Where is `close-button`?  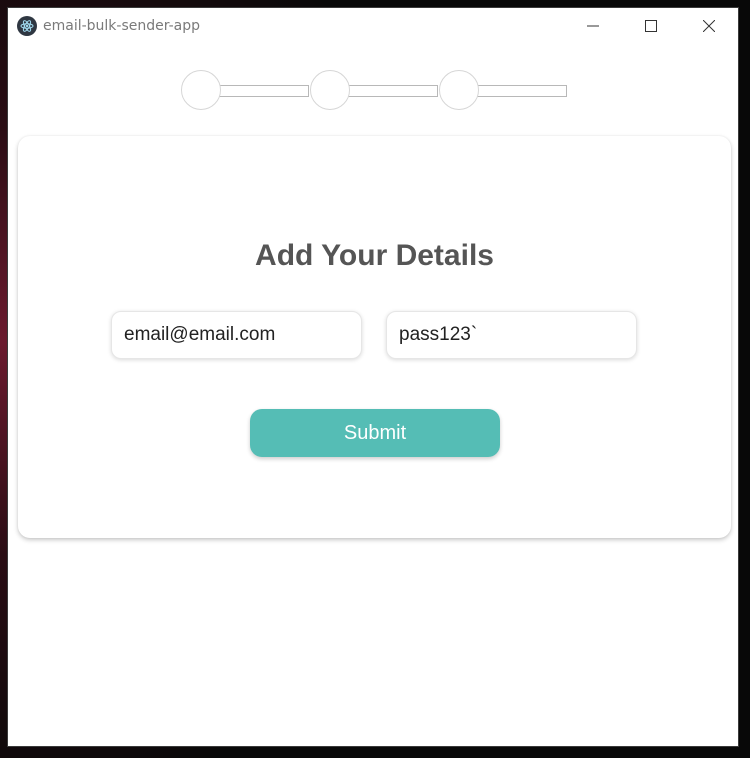 close-button is located at coordinates (709, 26).